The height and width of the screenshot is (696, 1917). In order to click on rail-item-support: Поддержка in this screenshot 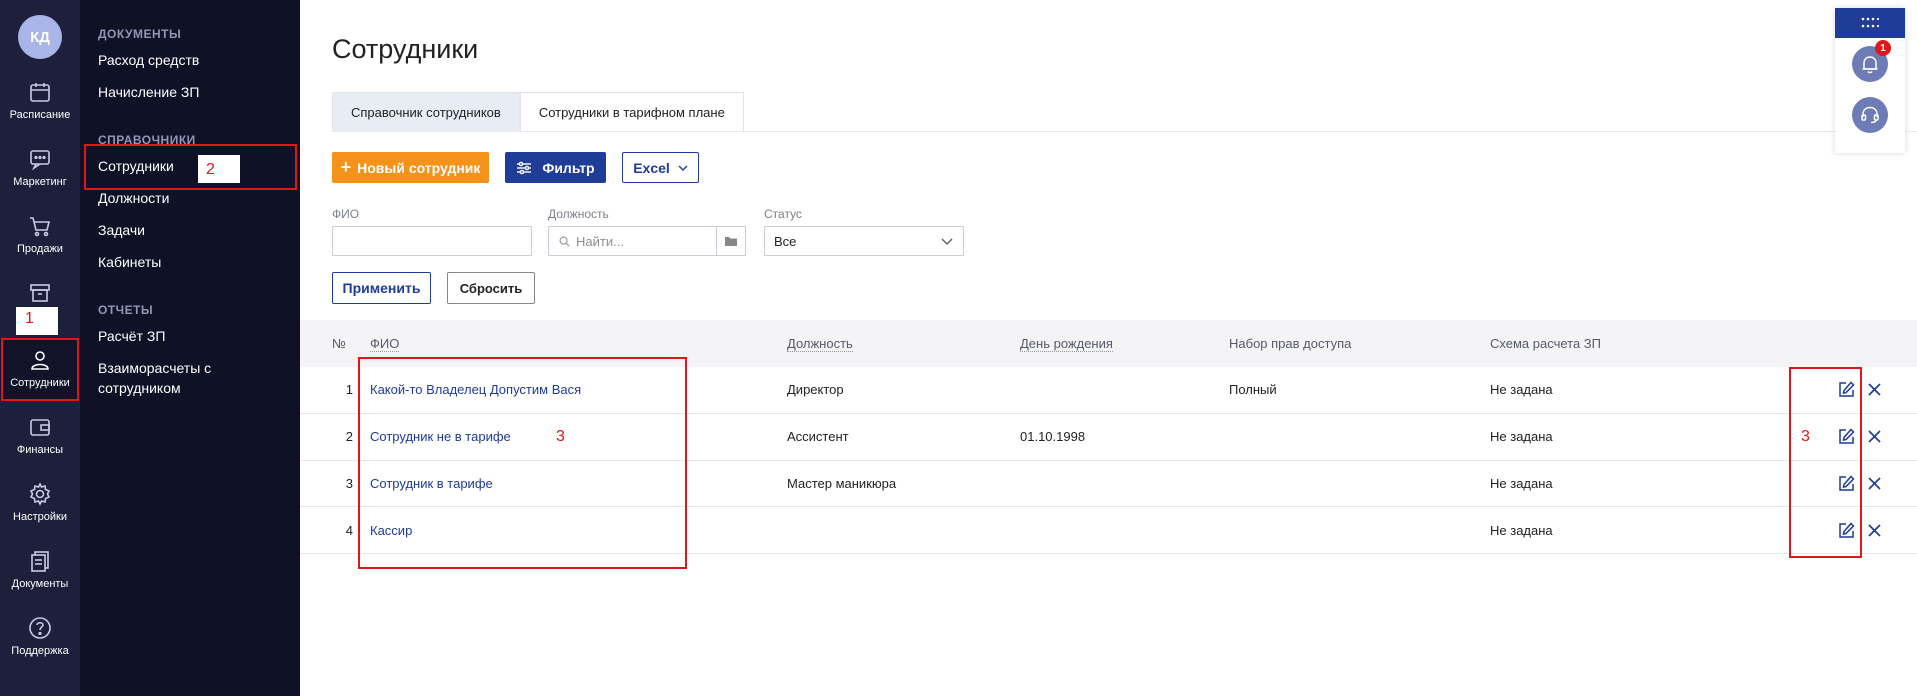, I will do `click(40, 636)`.